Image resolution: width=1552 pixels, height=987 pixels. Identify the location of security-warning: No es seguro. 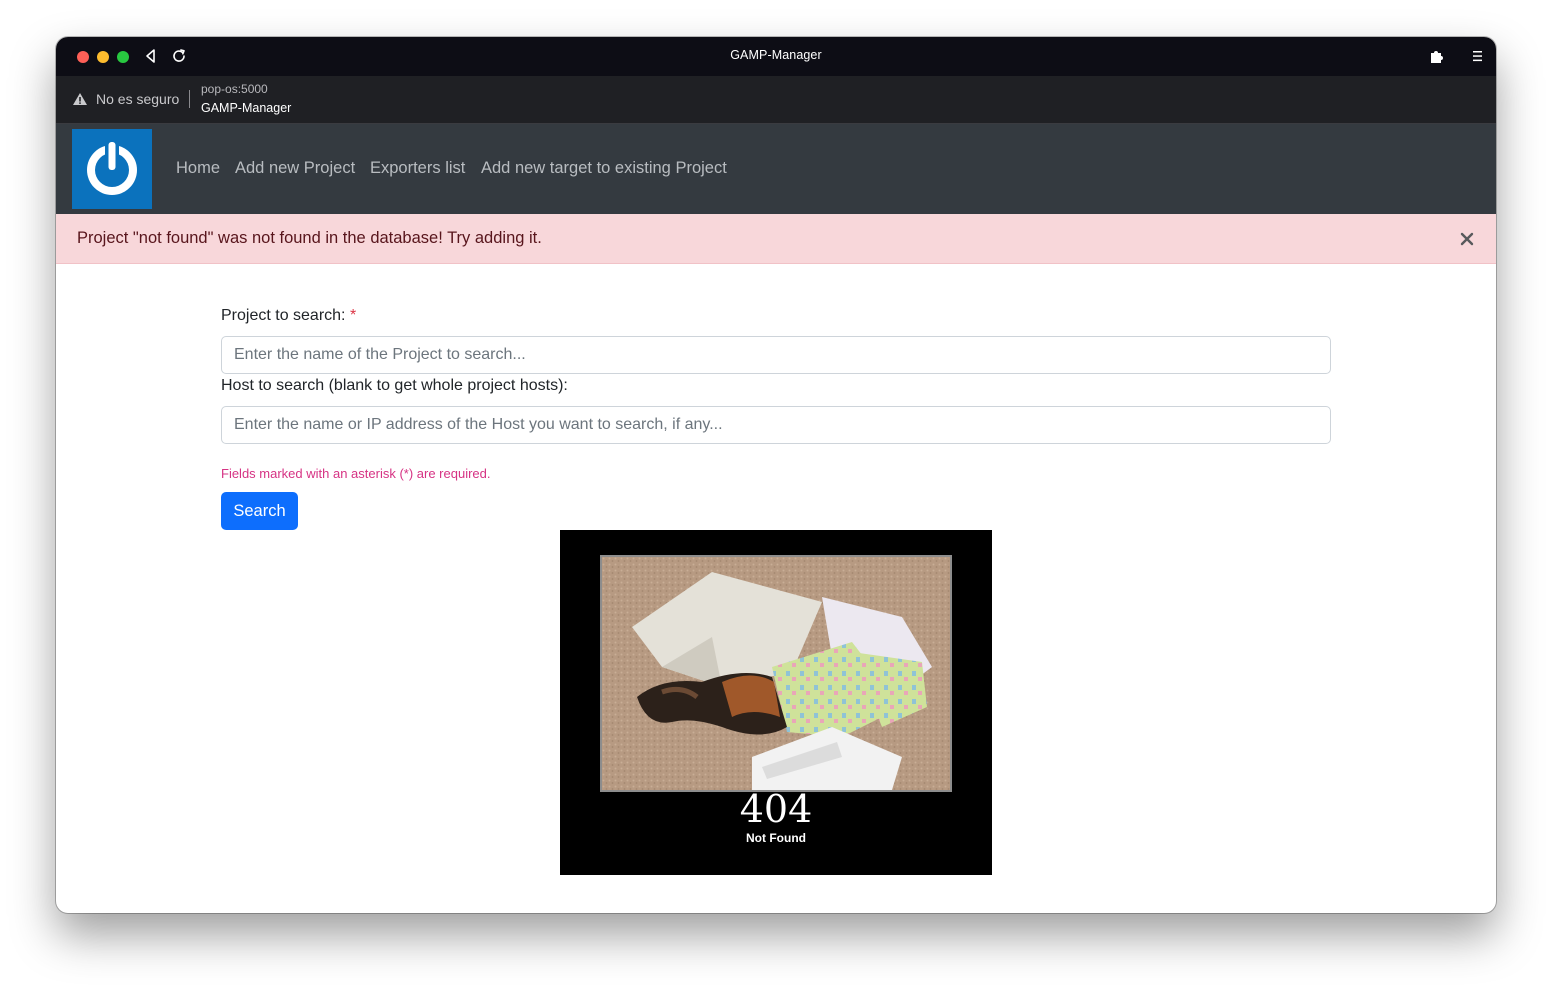
(137, 99).